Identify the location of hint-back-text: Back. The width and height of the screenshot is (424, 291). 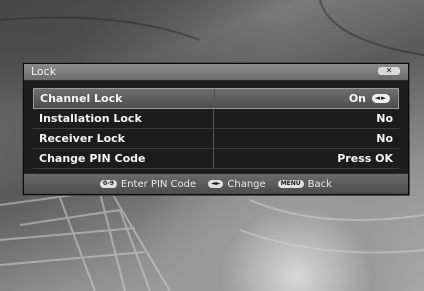
(319, 184).